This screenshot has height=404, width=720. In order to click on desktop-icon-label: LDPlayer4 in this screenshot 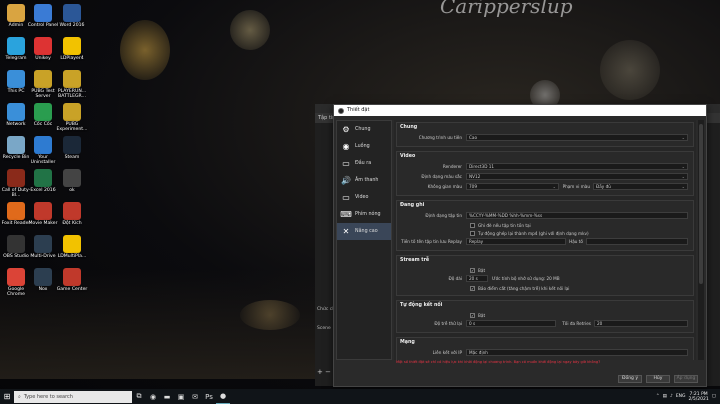, I will do `click(72, 58)`.